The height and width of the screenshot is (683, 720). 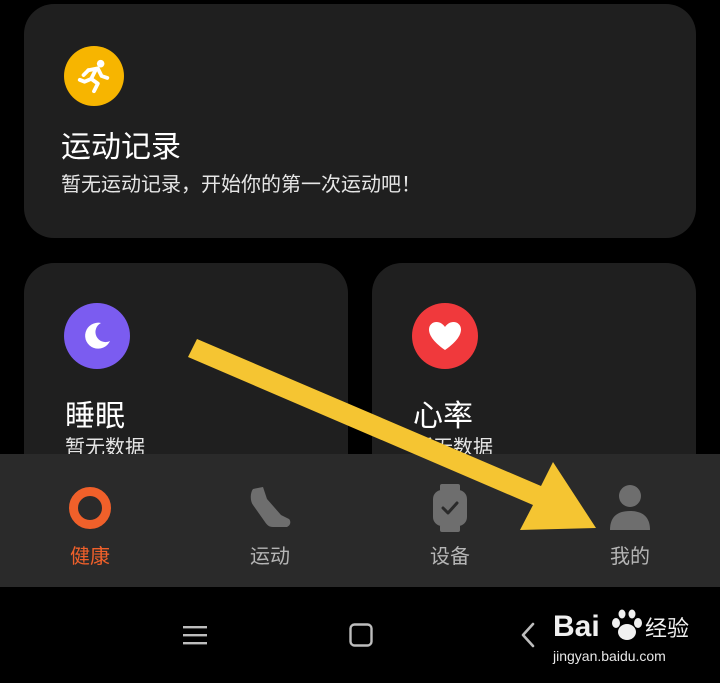 I want to click on tab-health-label: 健康, so click(x=90, y=556).